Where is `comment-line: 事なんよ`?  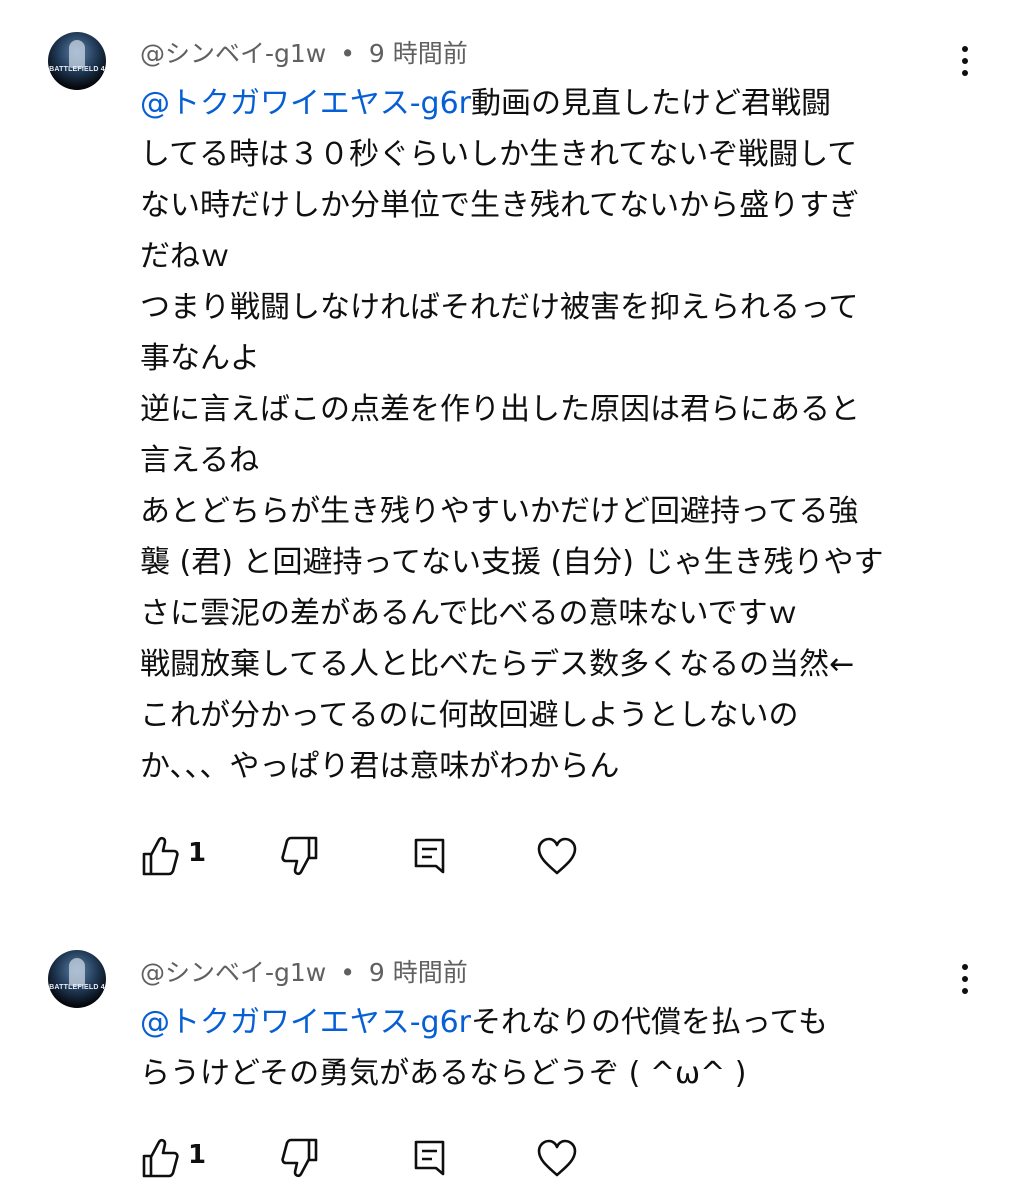
comment-line: 事なんよ is located at coordinates (200, 358).